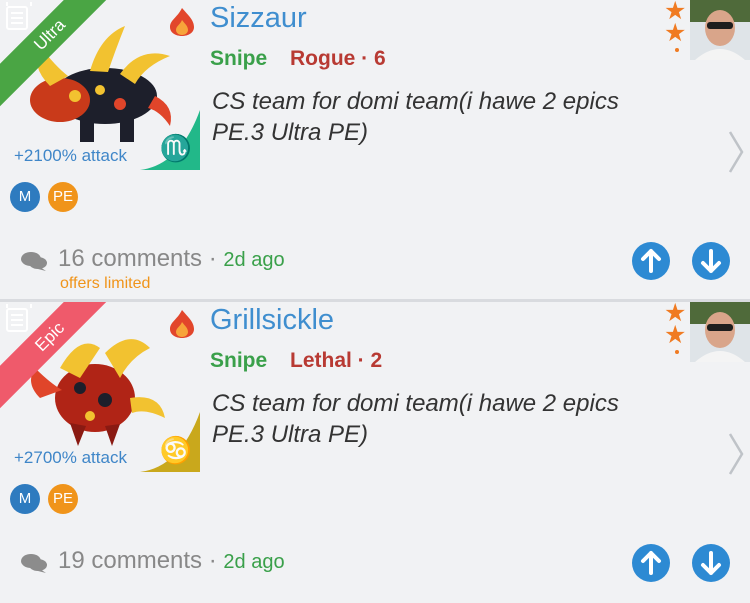 The width and height of the screenshot is (750, 603). What do you see at coordinates (272, 320) in the screenshot?
I see `creature-name: Grillsickle` at bounding box center [272, 320].